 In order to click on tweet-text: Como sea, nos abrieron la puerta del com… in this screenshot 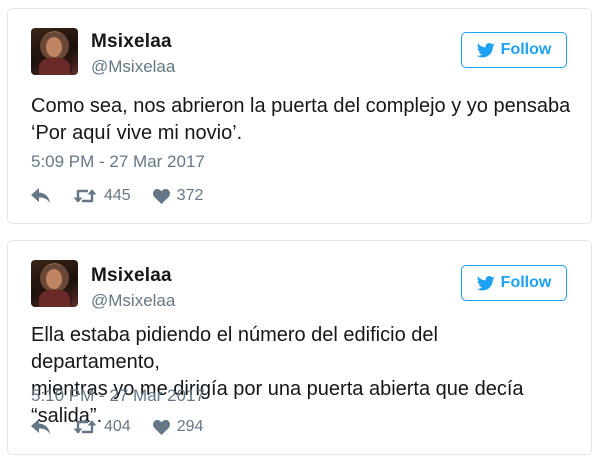, I will do `click(301, 120)`.